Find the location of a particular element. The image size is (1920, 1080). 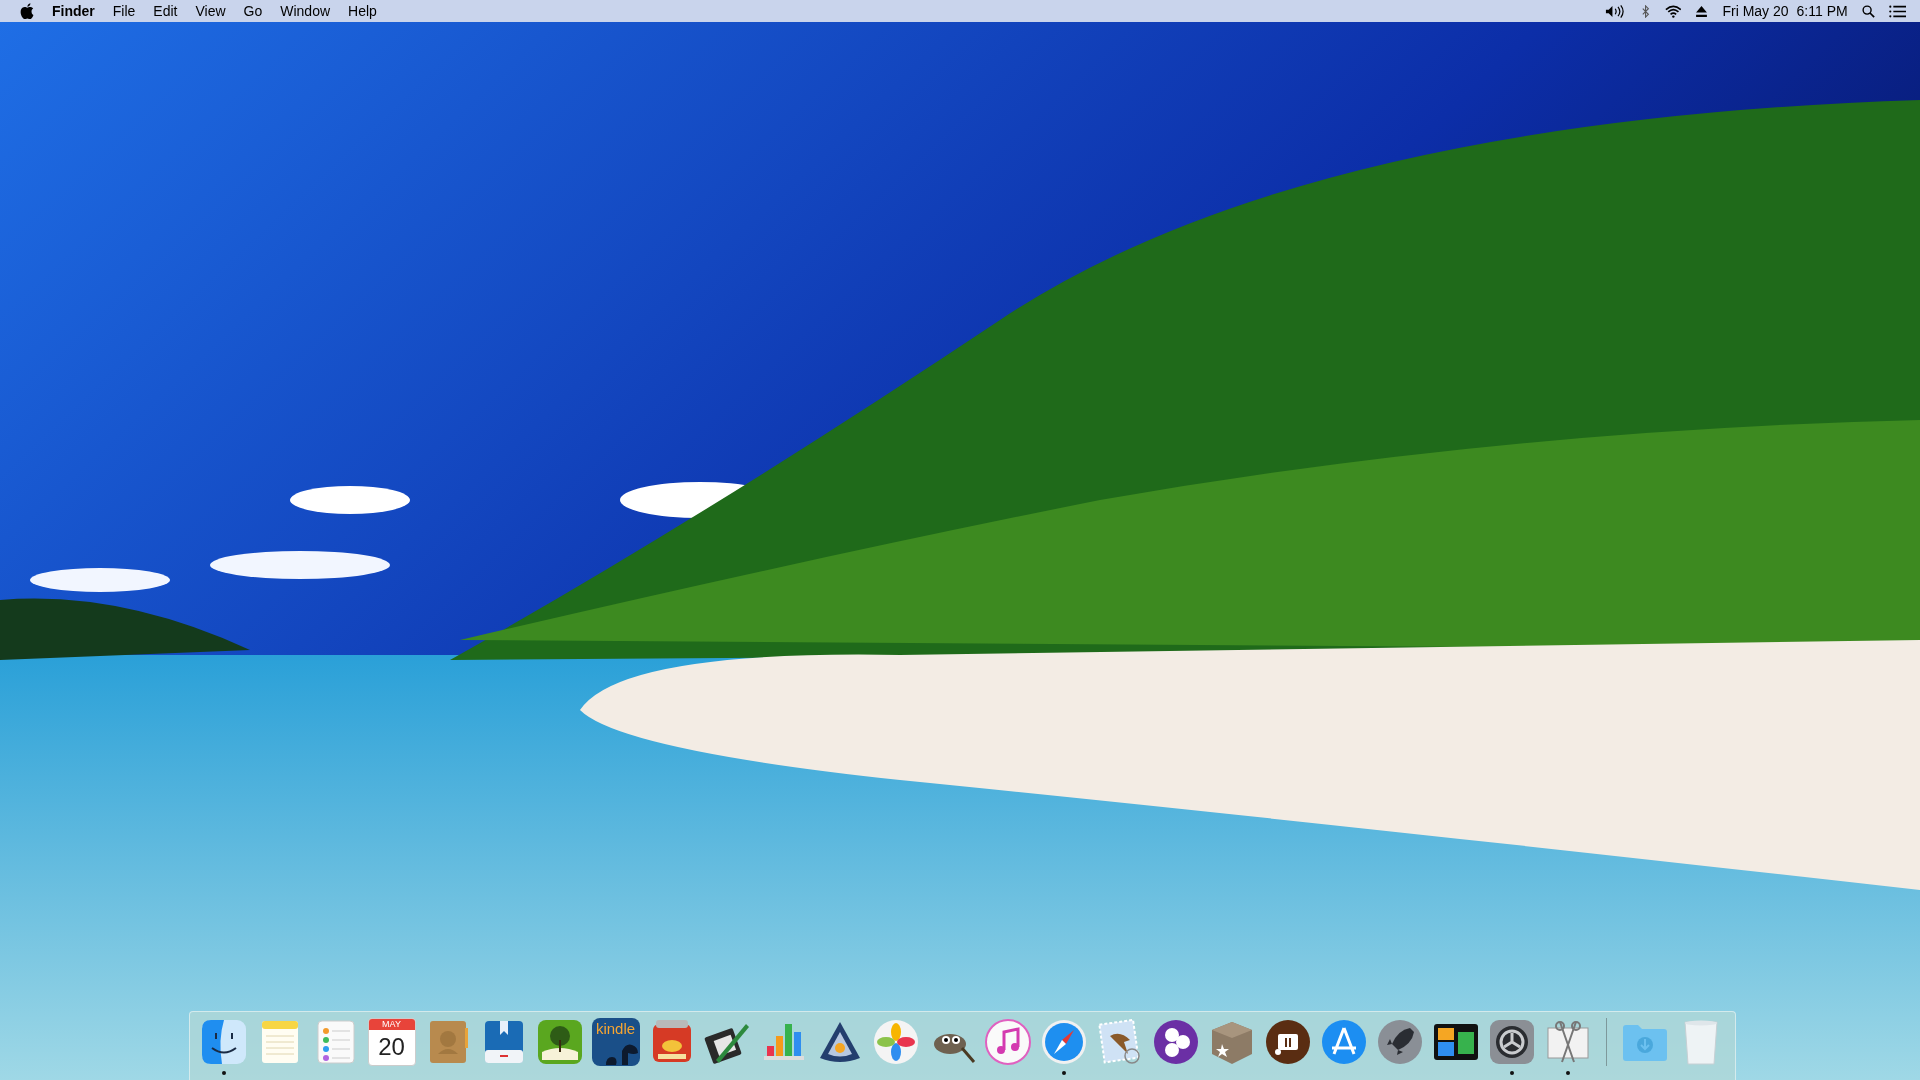

menu-item: File is located at coordinates (124, 11).